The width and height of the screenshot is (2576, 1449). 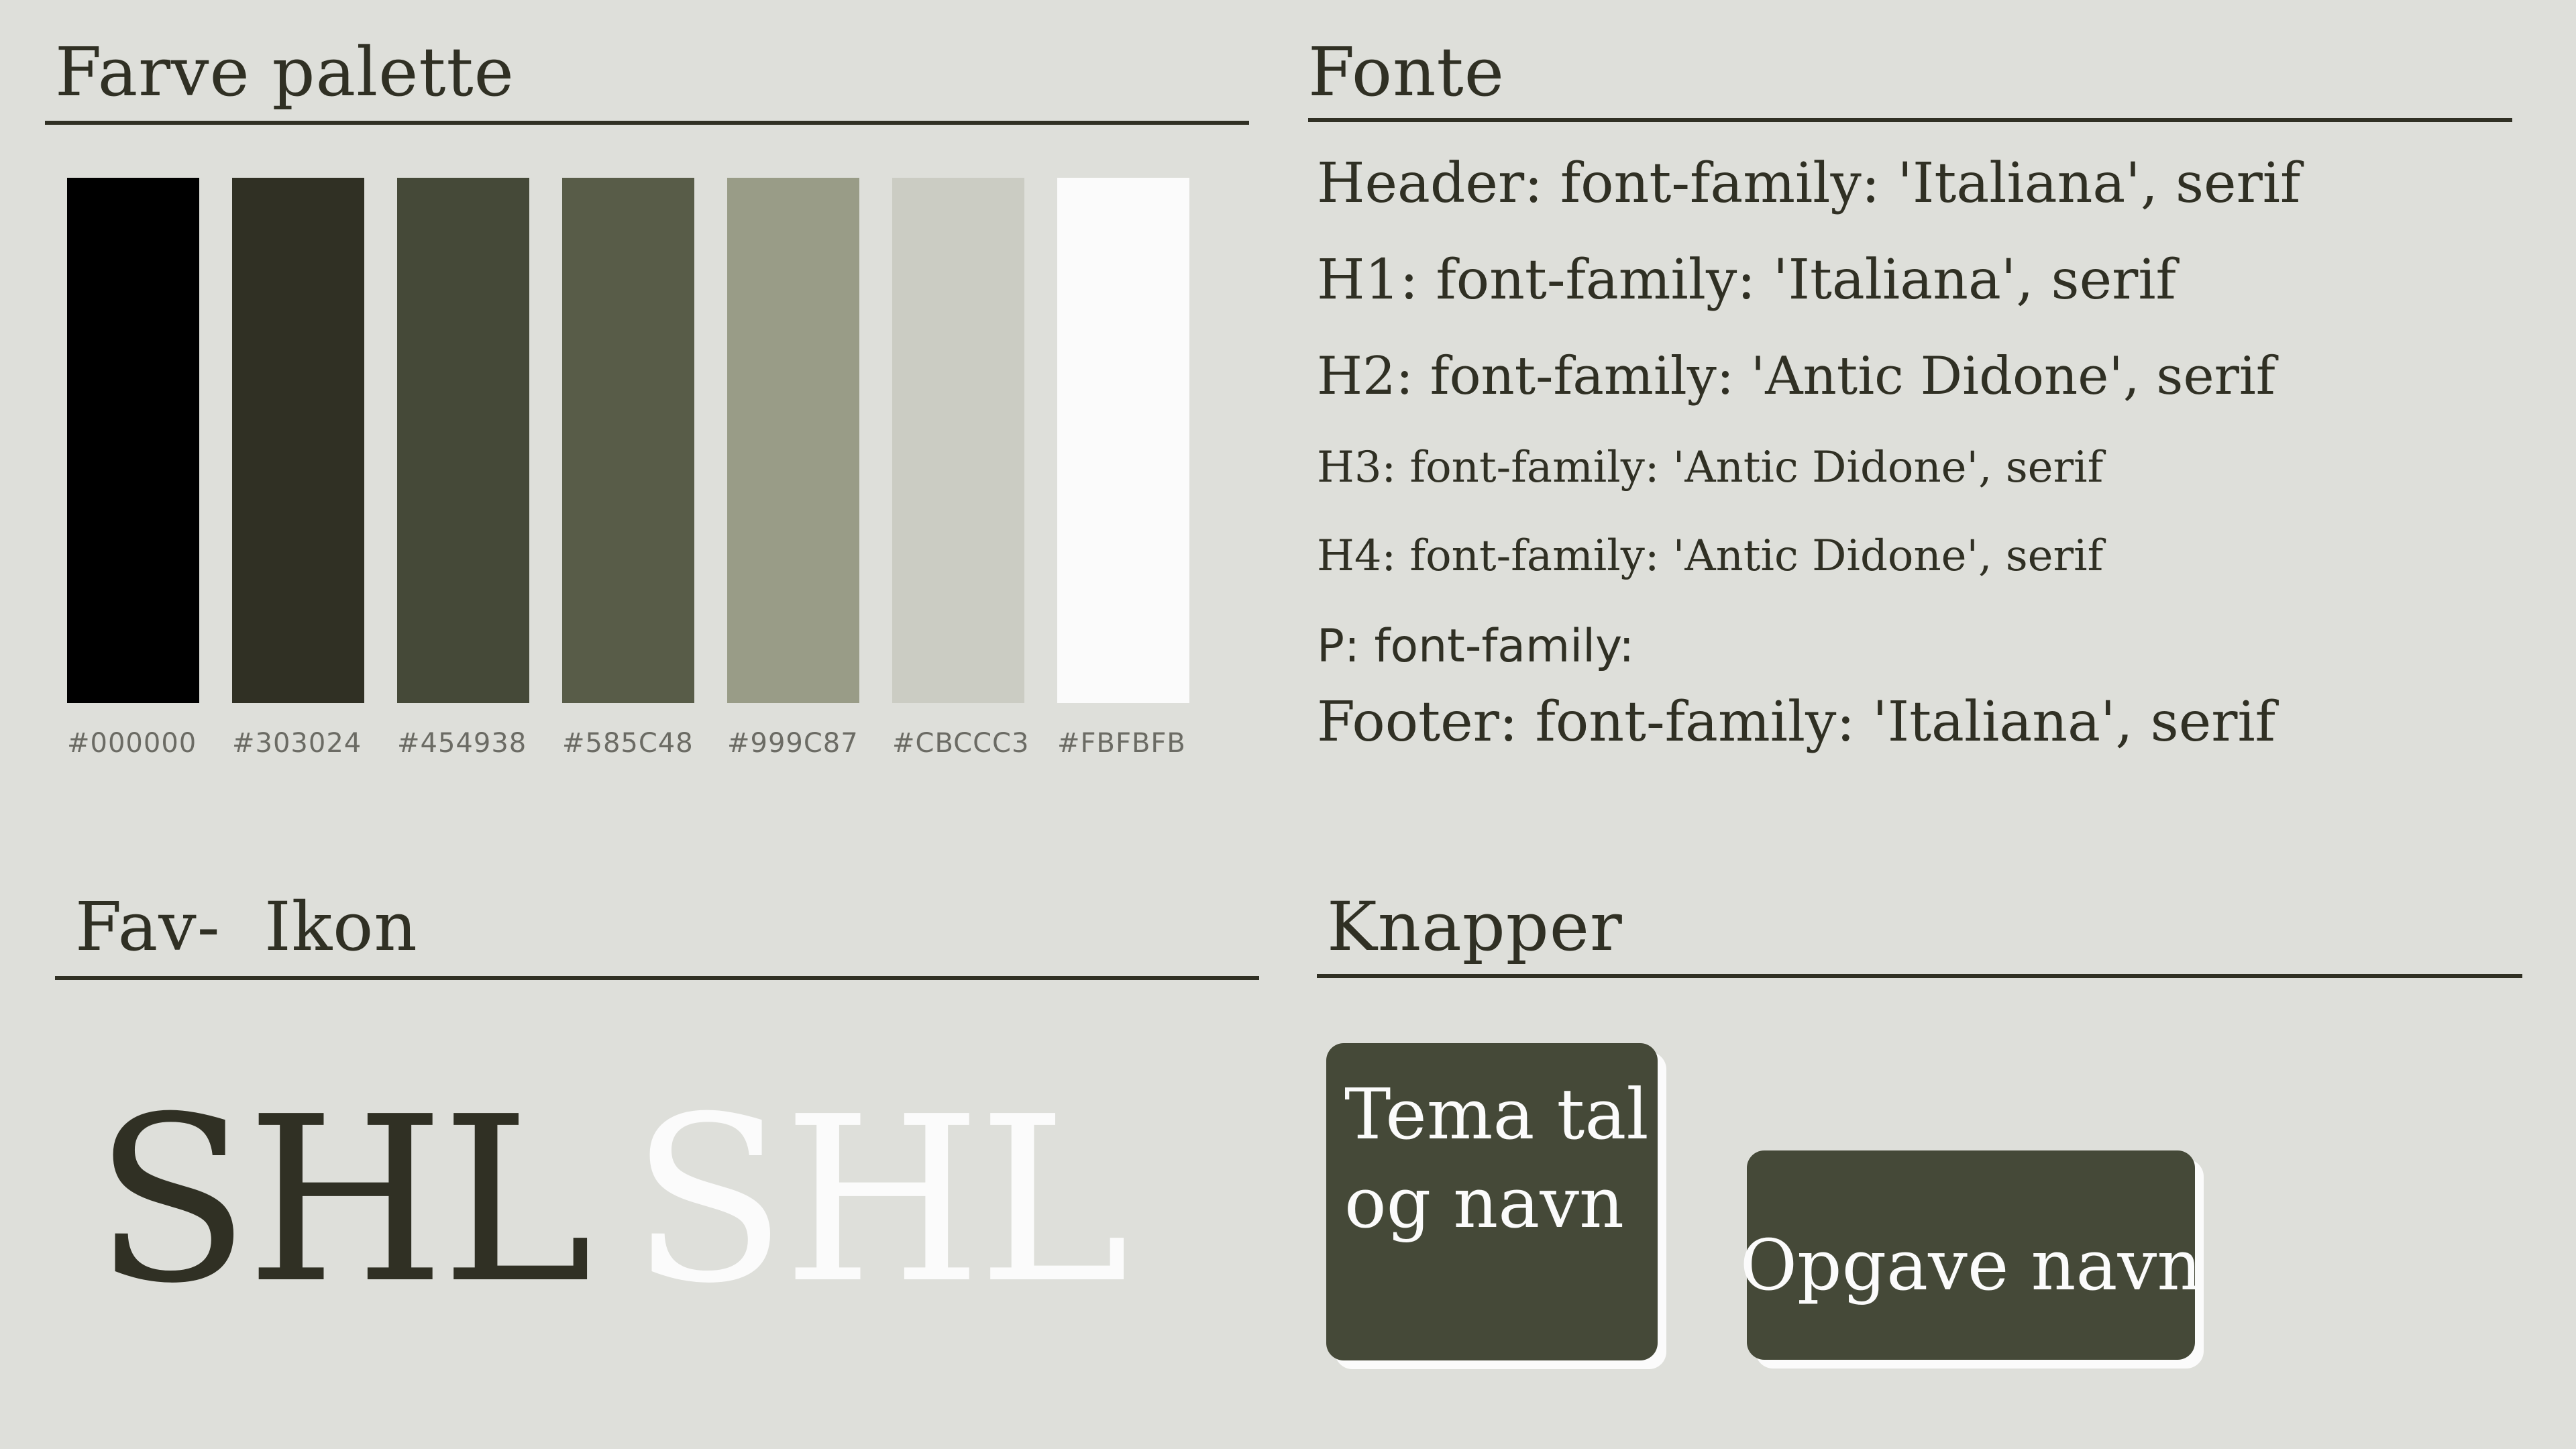 What do you see at coordinates (647, 123) in the screenshot?
I see `palette-divider` at bounding box center [647, 123].